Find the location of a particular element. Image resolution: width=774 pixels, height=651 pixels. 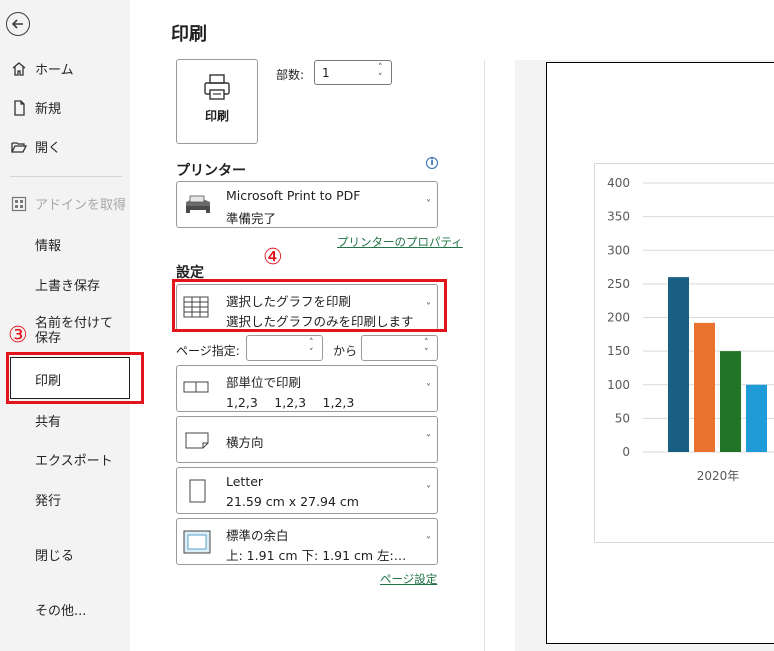

y-tick-label: 50 is located at coordinates (622, 418).